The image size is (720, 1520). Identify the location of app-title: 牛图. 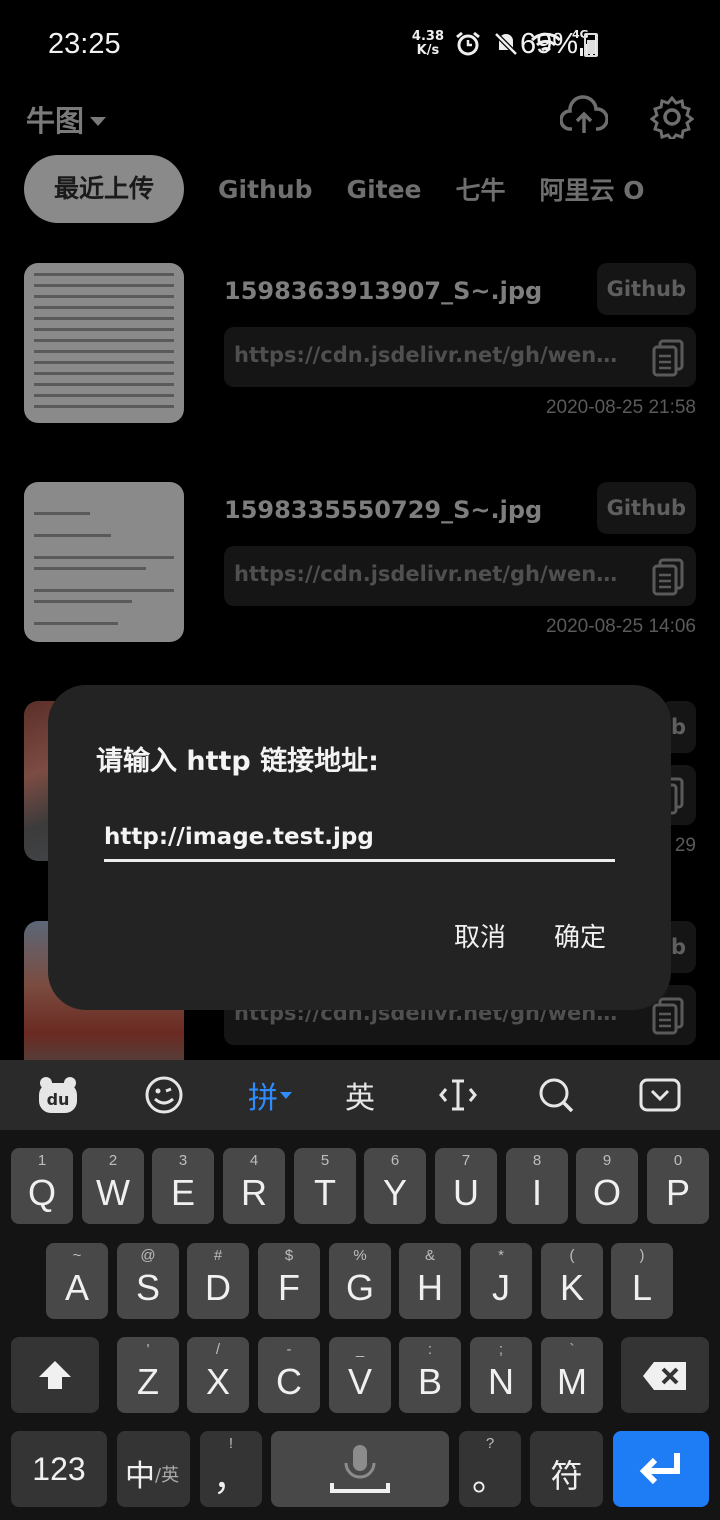
(55, 121).